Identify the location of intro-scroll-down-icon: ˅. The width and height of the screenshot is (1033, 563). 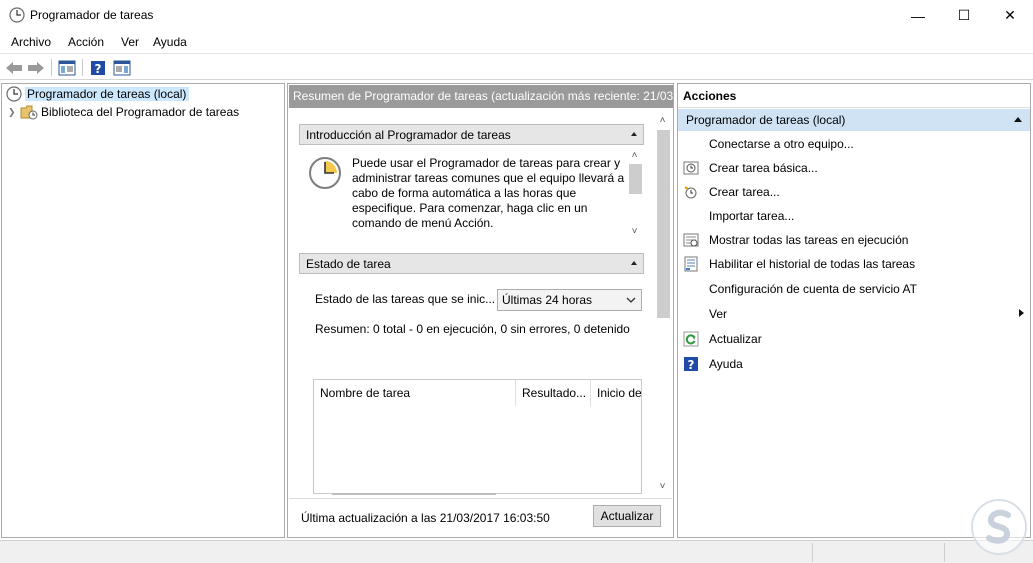
(634, 231).